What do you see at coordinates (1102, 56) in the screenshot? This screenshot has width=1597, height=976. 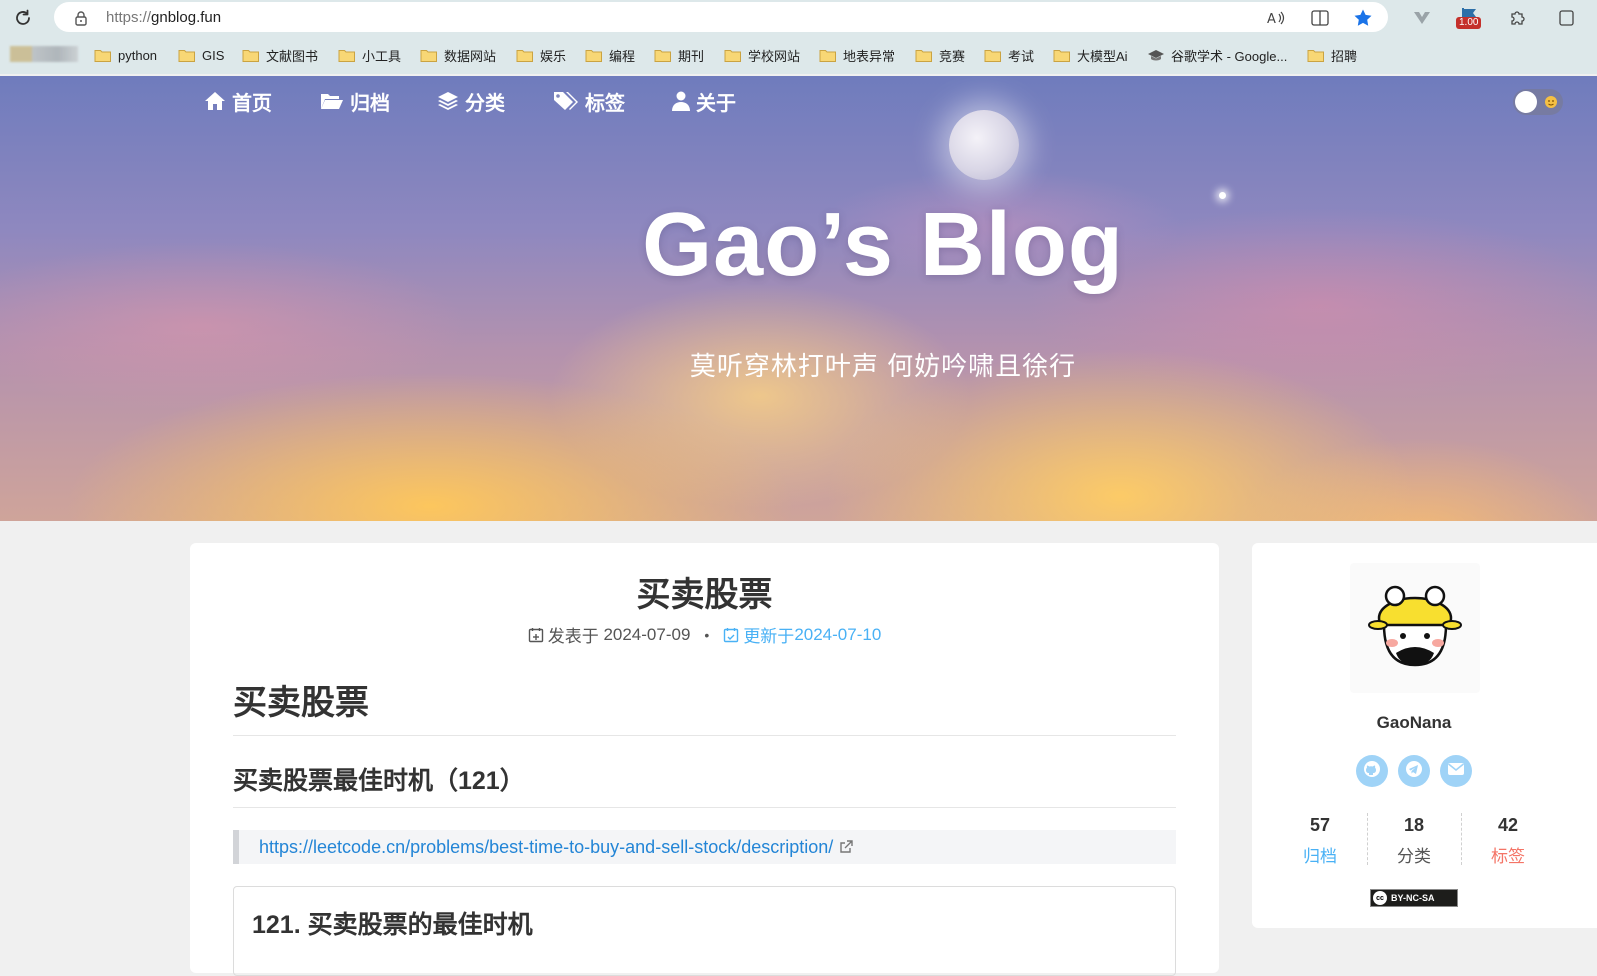 I see `bookmark-label: 大模型Ai` at bounding box center [1102, 56].